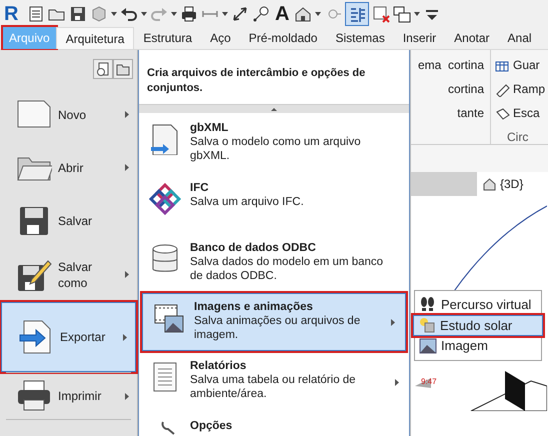 This screenshot has width=548, height=436. I want to click on clock-document-icon, so click(103, 69).